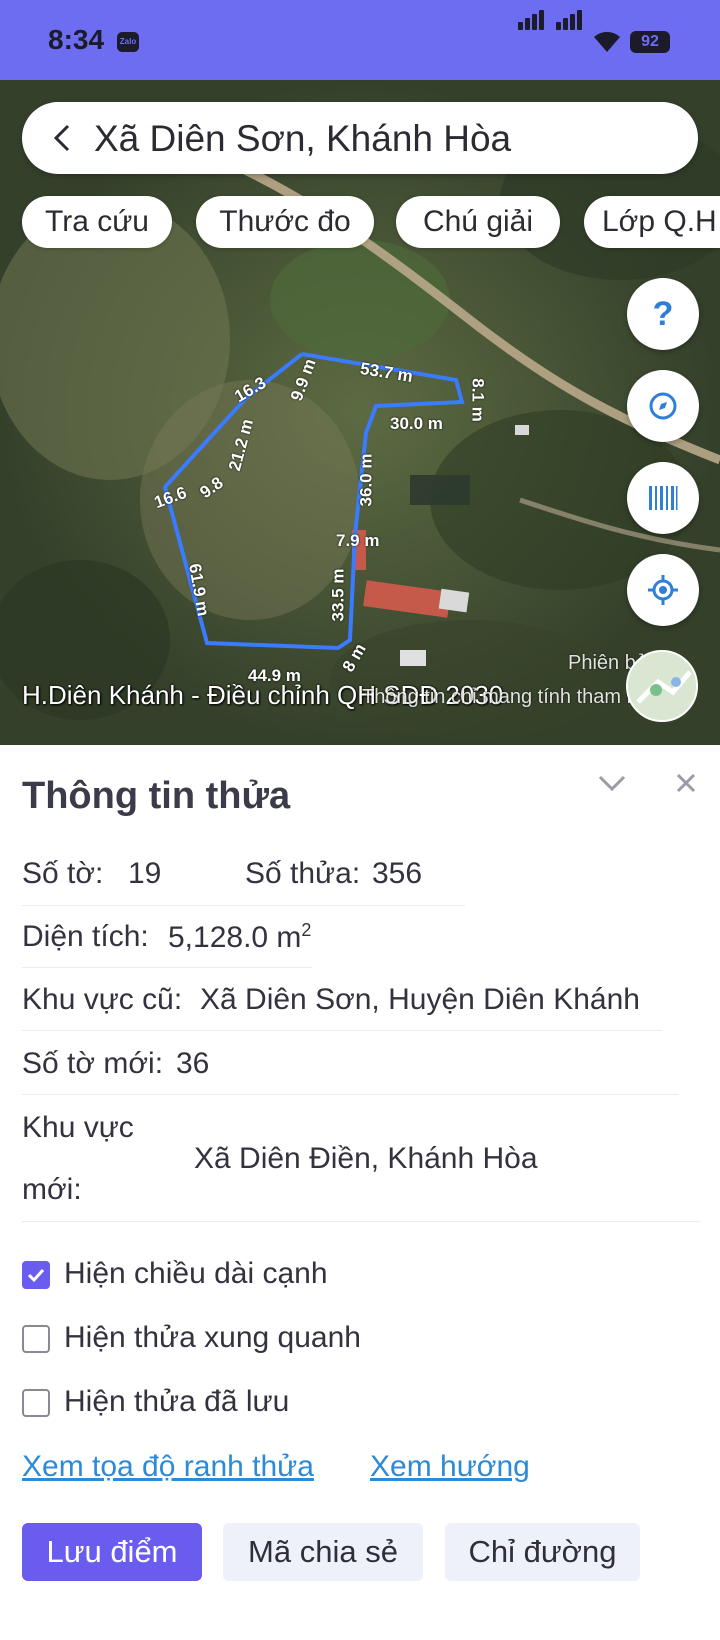  I want to click on khu-vuc-cu-label: Khu vực cũ:, so click(102, 999).